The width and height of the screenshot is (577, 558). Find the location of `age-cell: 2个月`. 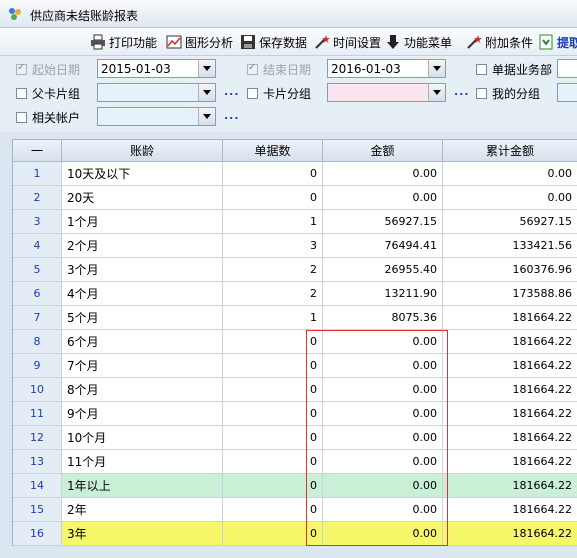

age-cell: 2个月 is located at coordinates (142, 246).